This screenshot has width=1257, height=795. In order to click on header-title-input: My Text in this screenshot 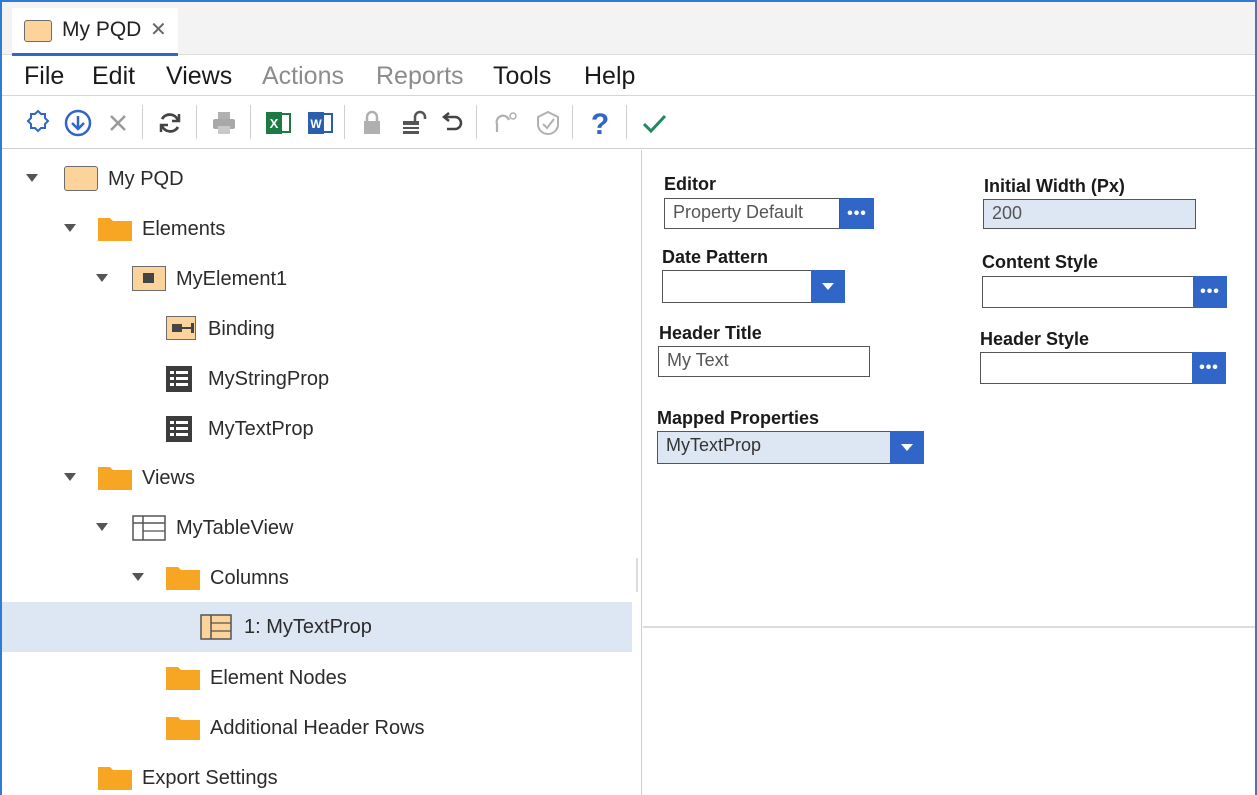, I will do `click(764, 361)`.